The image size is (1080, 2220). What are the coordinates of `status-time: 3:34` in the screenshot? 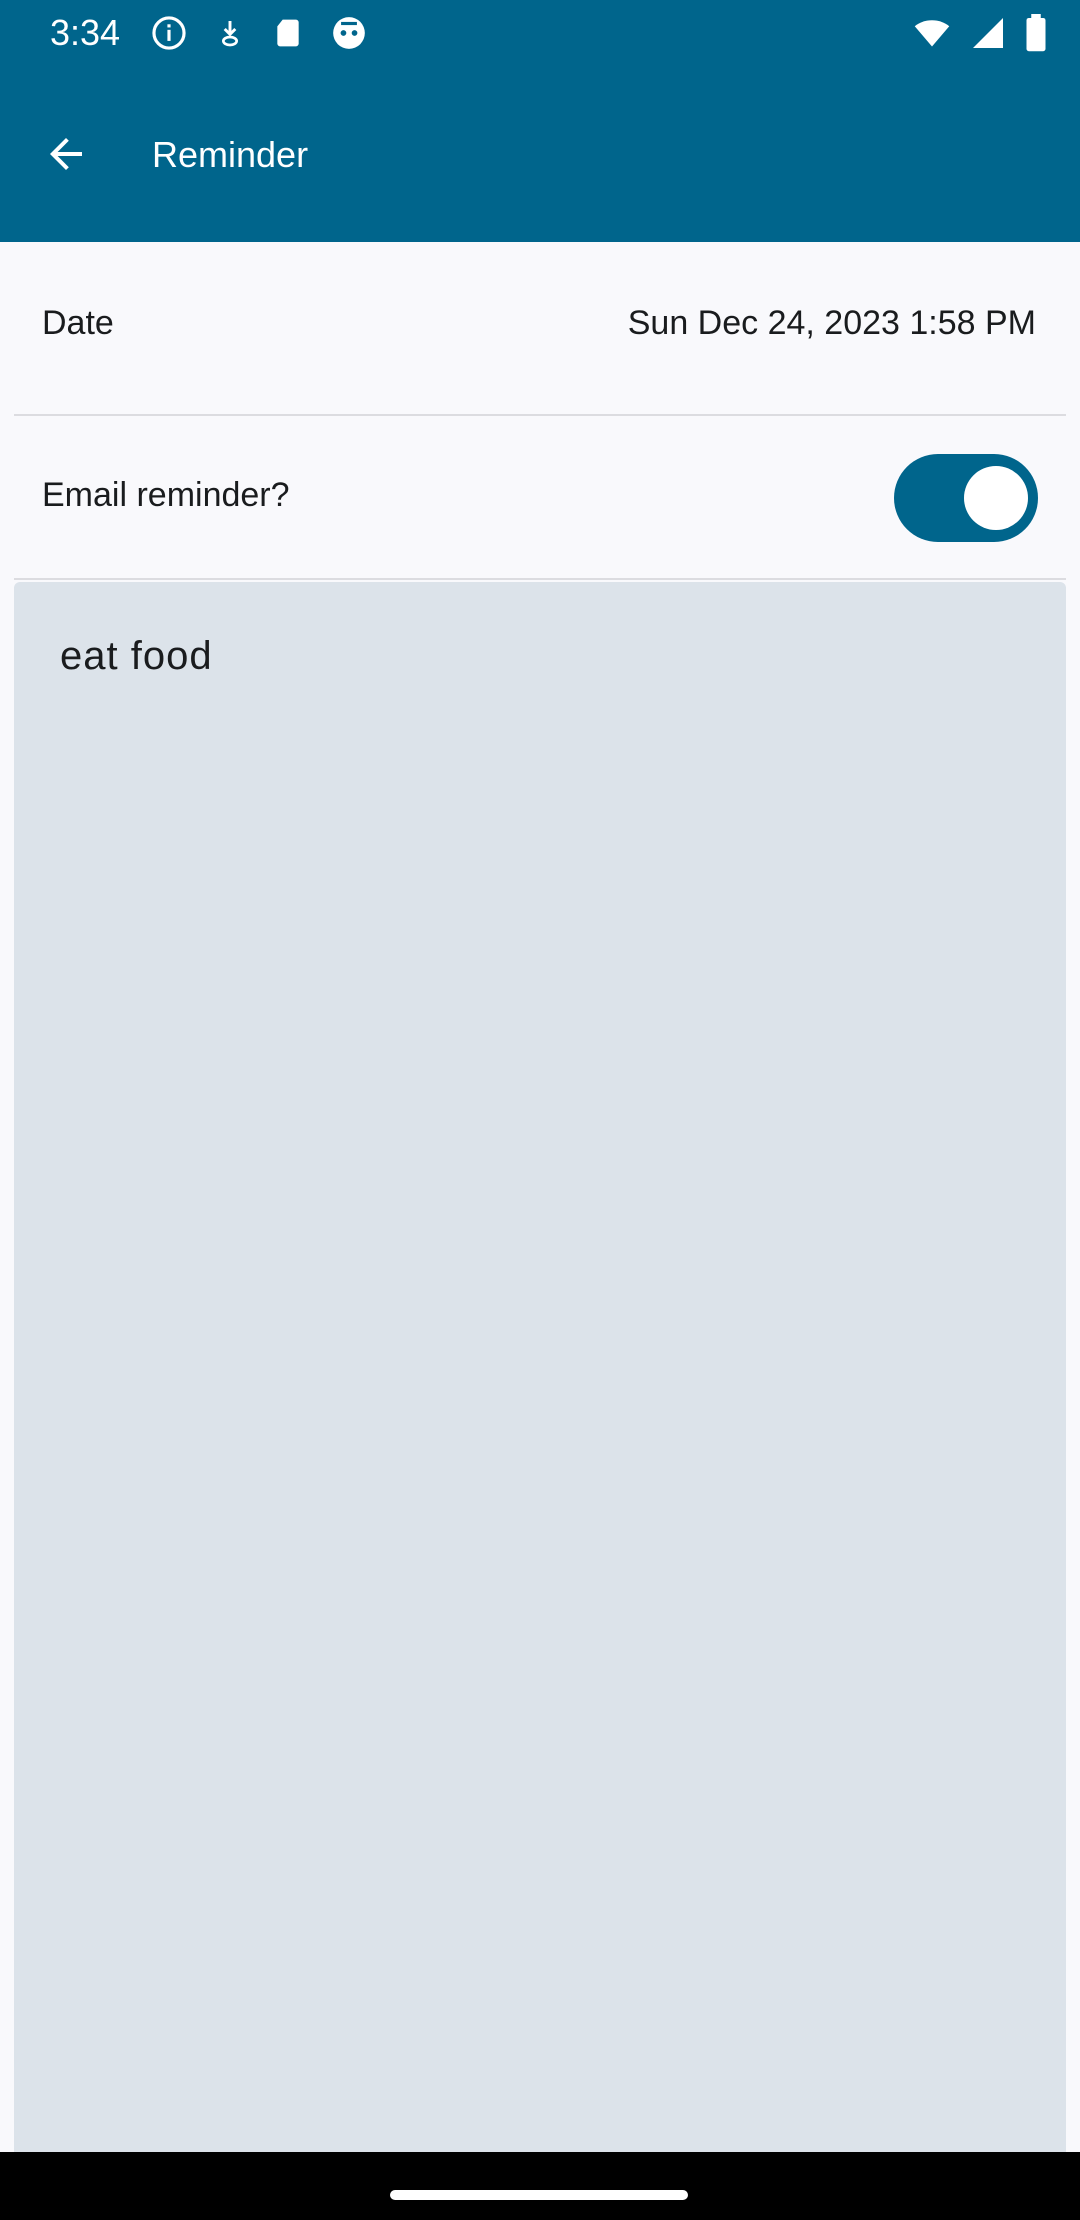 It's located at (85, 32).